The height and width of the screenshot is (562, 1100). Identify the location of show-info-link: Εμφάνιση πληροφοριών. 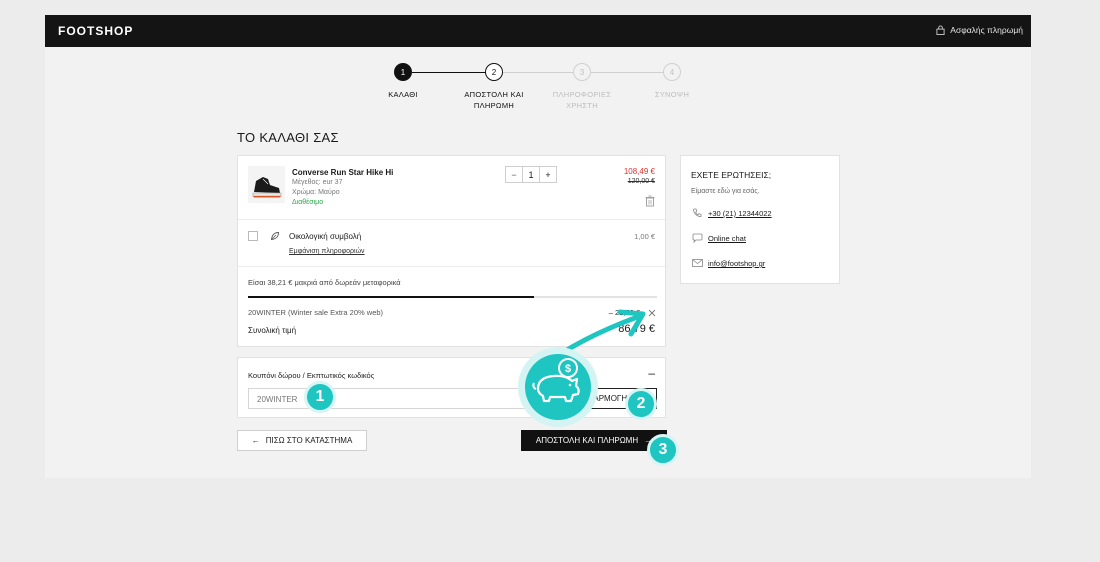
(327, 251).